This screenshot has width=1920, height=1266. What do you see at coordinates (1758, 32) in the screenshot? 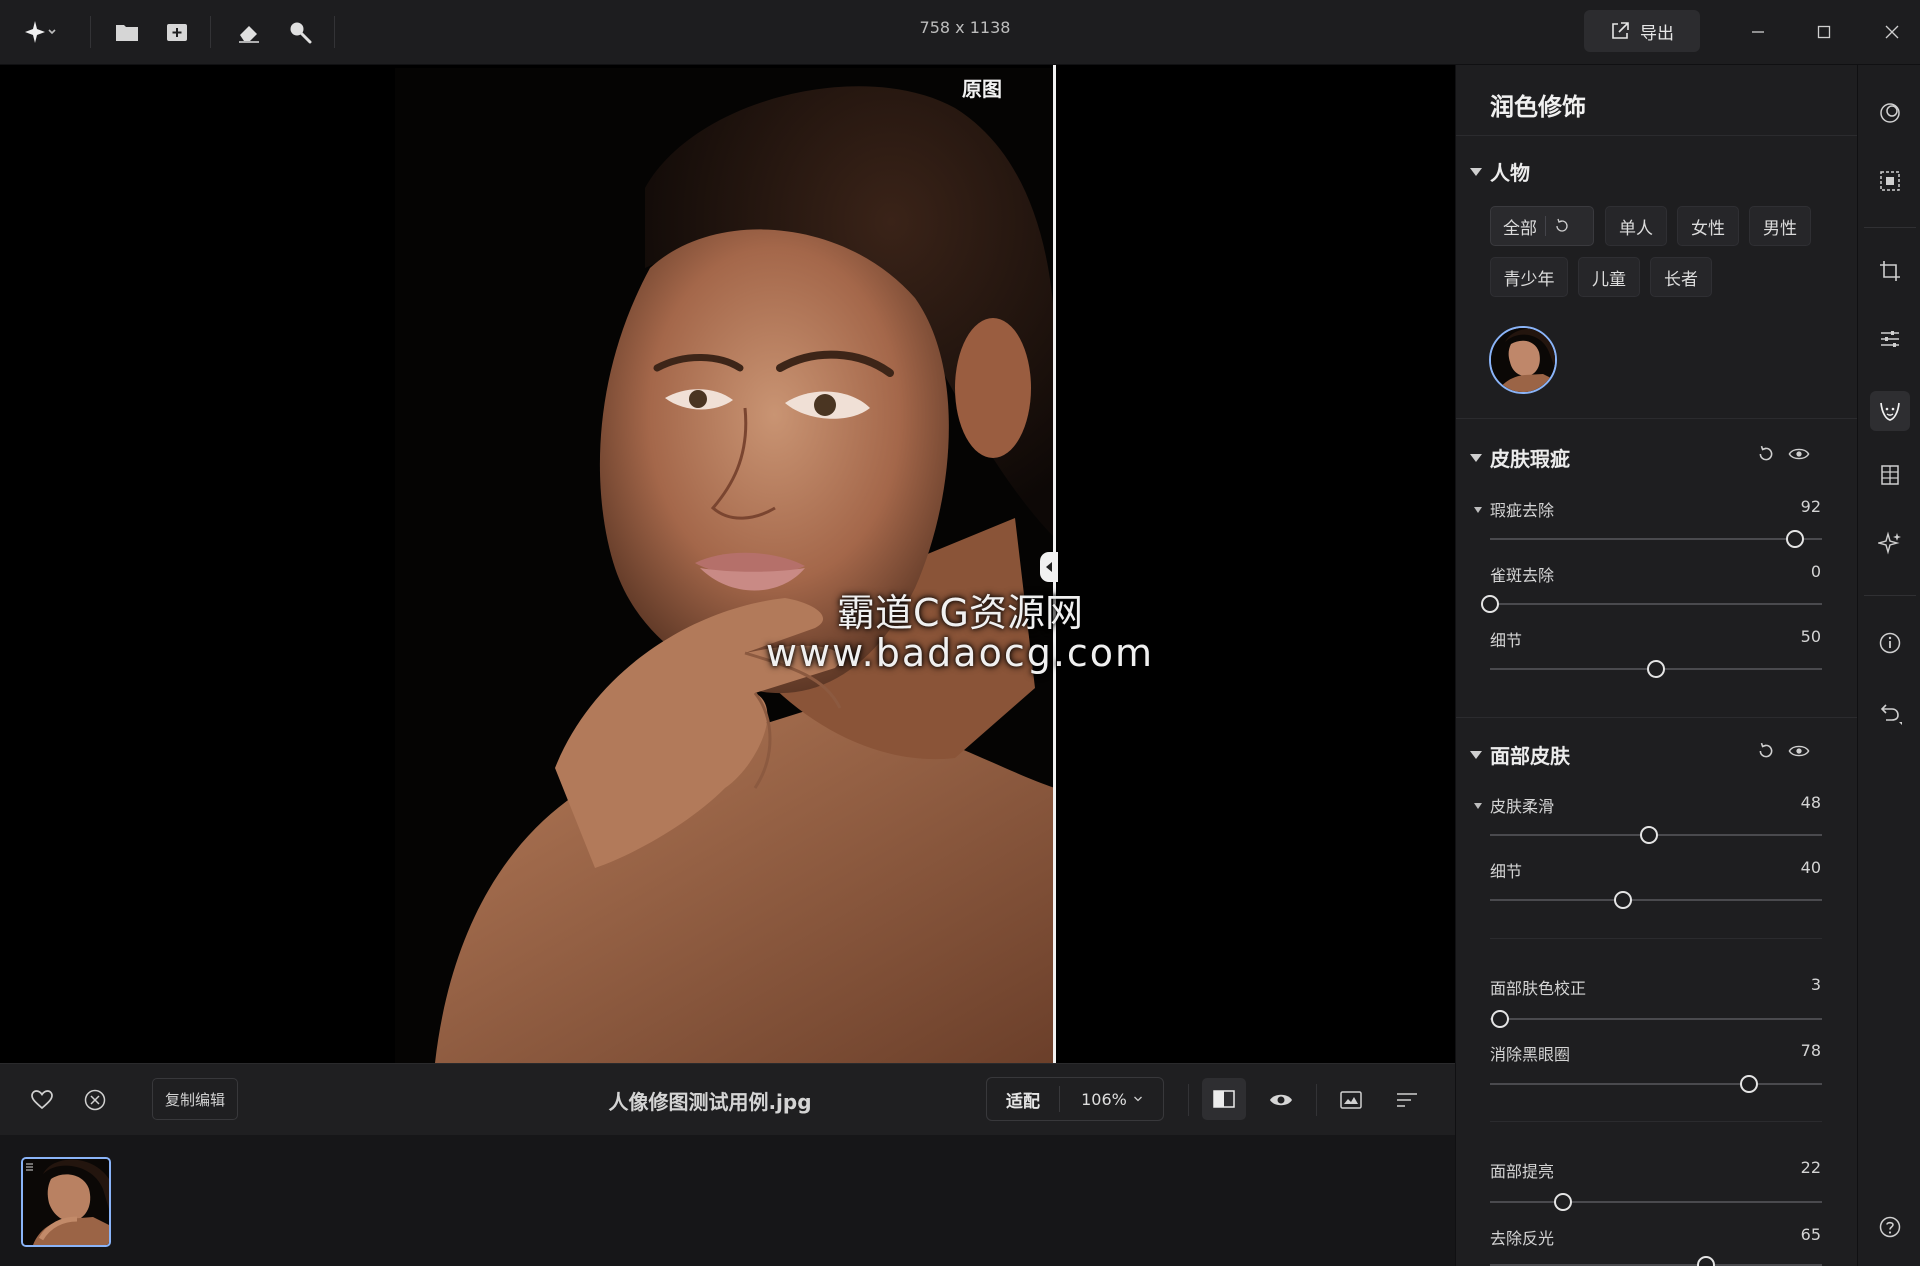
I see `minimize-icon` at bounding box center [1758, 32].